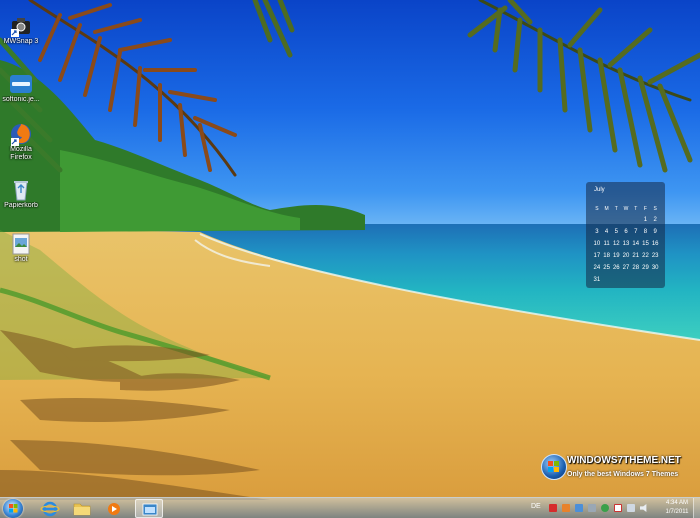 The height and width of the screenshot is (518, 700). I want to click on app-window-icon, so click(150, 509).